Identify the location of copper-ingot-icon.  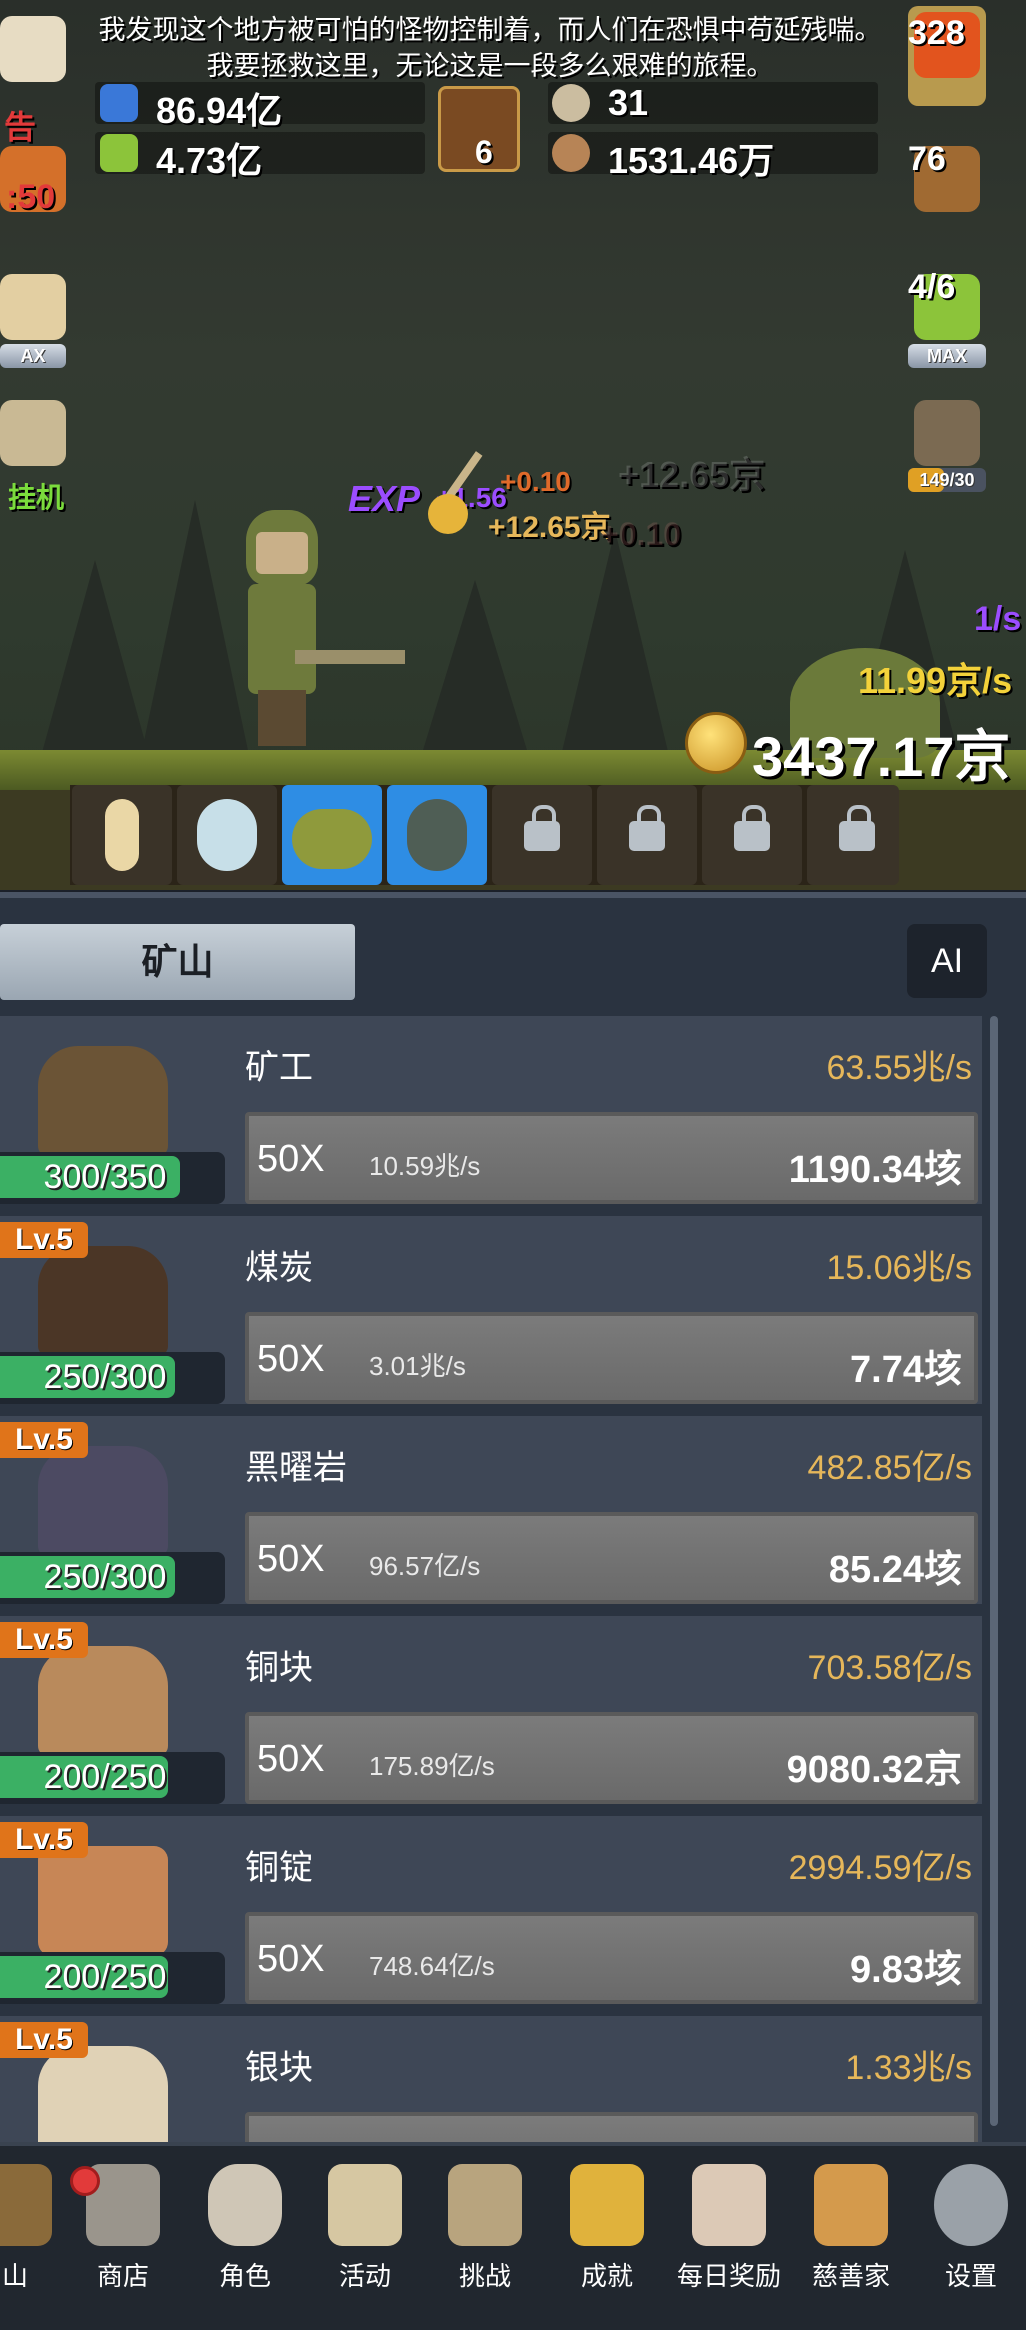
(103, 1901).